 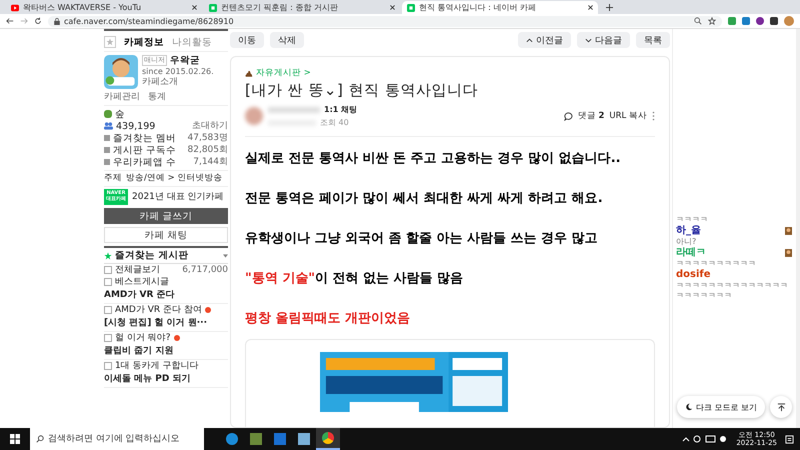 I want to click on post-title: [내가 싼 똥⌄] 현직 통역사입니다, so click(x=362, y=90).